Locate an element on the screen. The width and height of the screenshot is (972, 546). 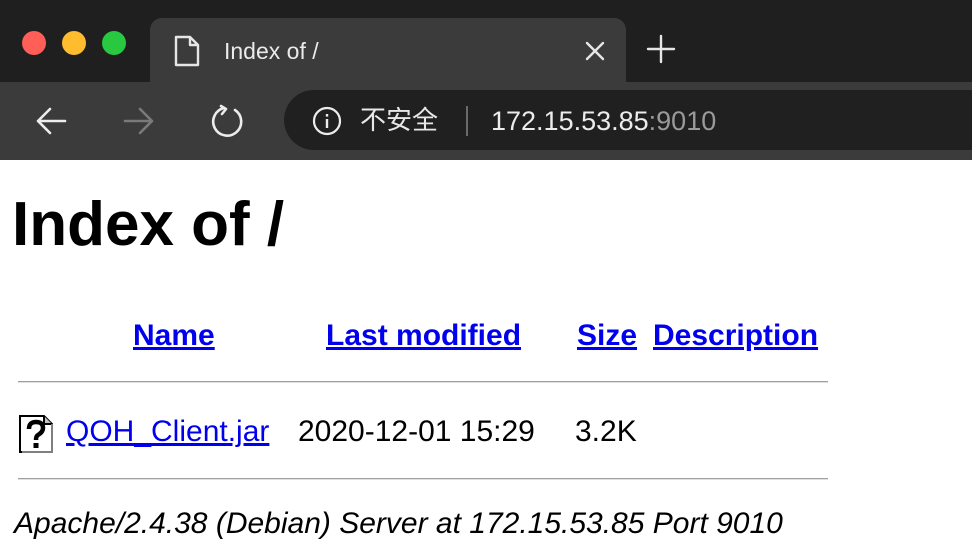
close-window-button is located at coordinates (34, 43).